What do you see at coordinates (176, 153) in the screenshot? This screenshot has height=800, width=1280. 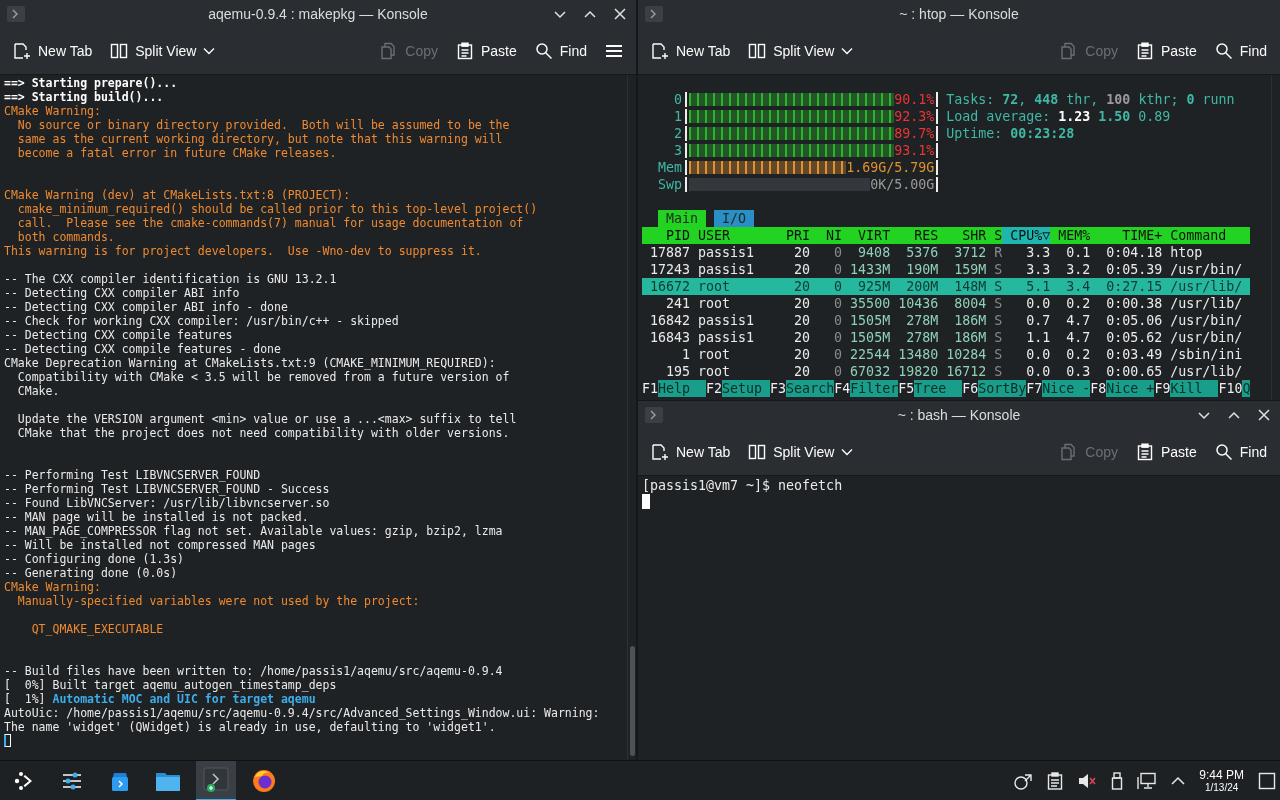 I see `terminal-line: become a fatal error in future CMake releases.` at bounding box center [176, 153].